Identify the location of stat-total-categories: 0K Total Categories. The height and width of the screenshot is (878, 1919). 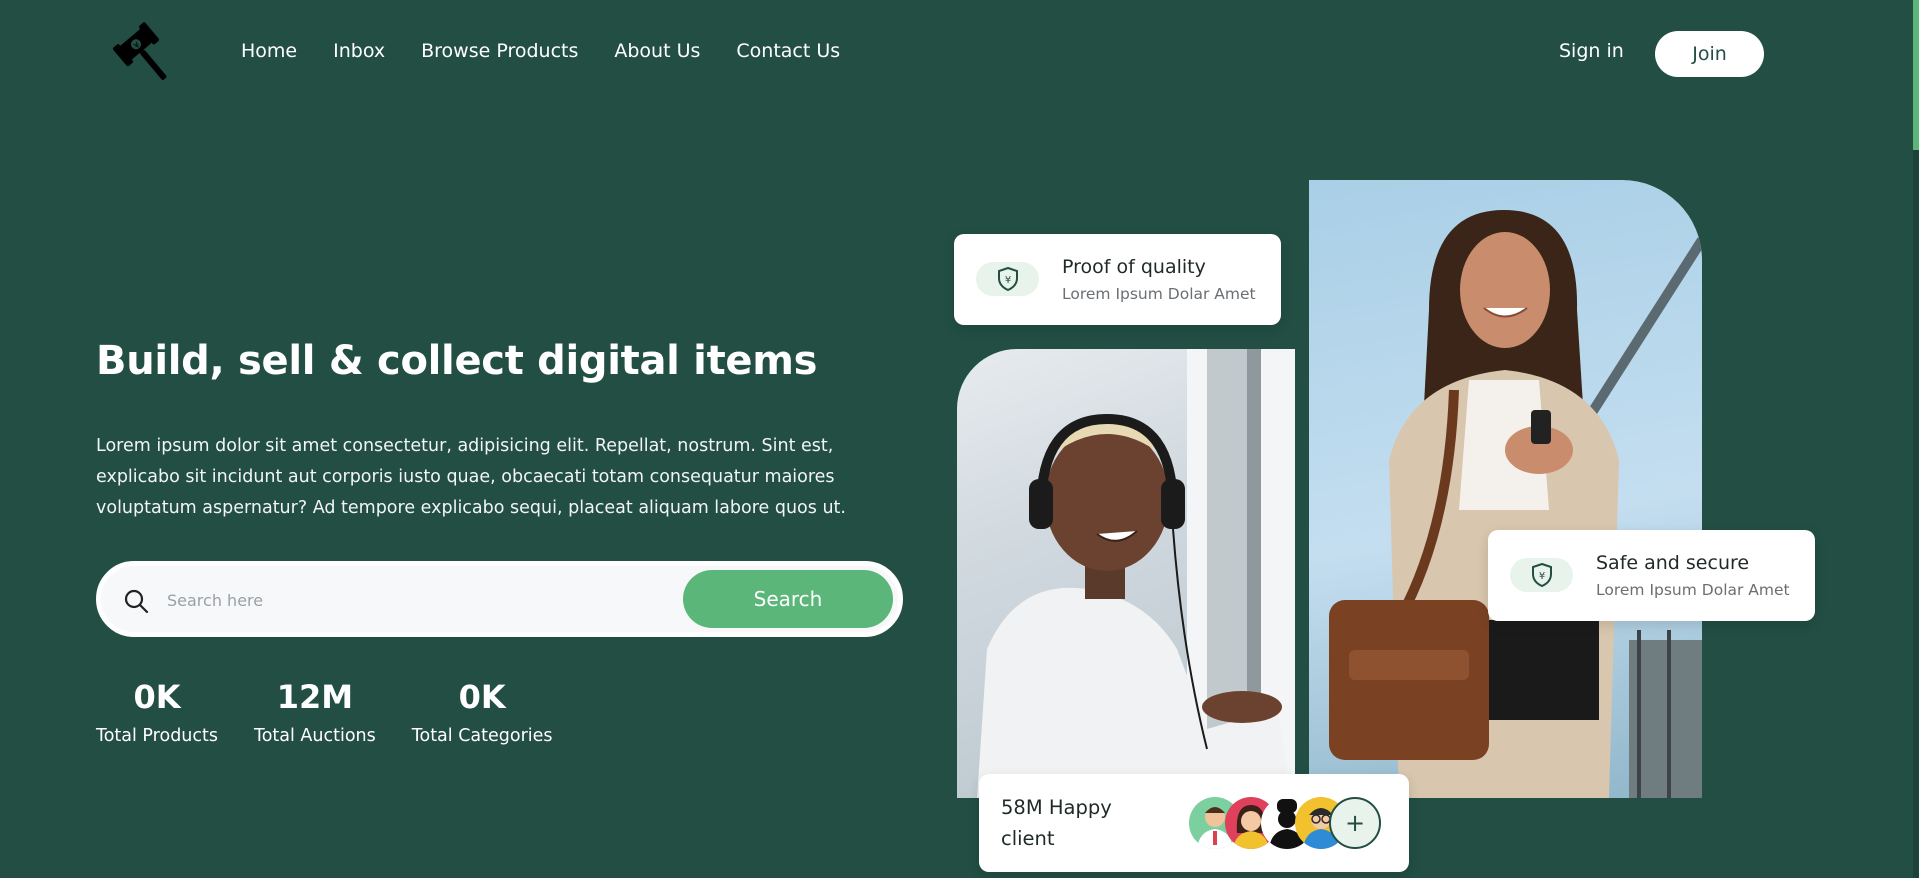
(482, 711).